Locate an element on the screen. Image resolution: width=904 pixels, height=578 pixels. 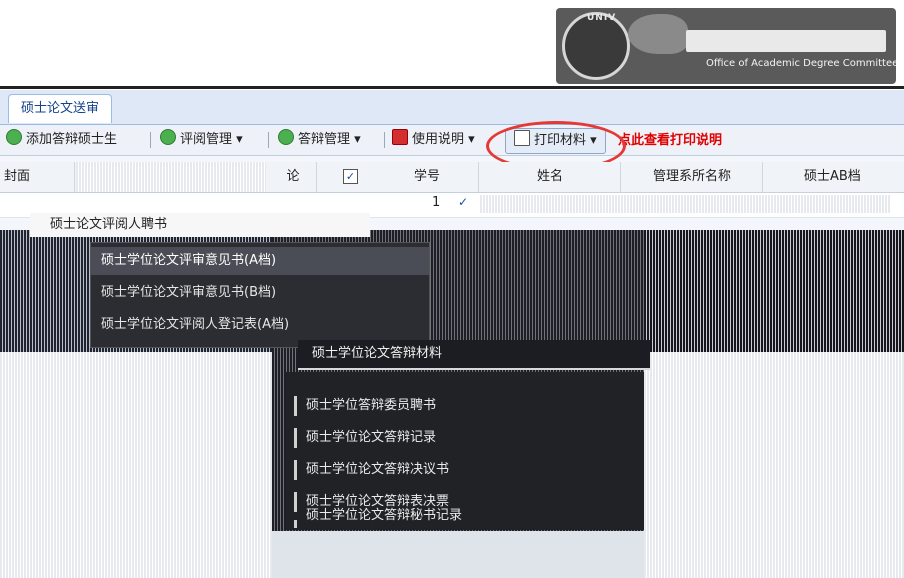
grid-header: 封面 论 ✓ 学号 姓名 管理系所名称 硕士AB档 is located at coordinates (452, 177).